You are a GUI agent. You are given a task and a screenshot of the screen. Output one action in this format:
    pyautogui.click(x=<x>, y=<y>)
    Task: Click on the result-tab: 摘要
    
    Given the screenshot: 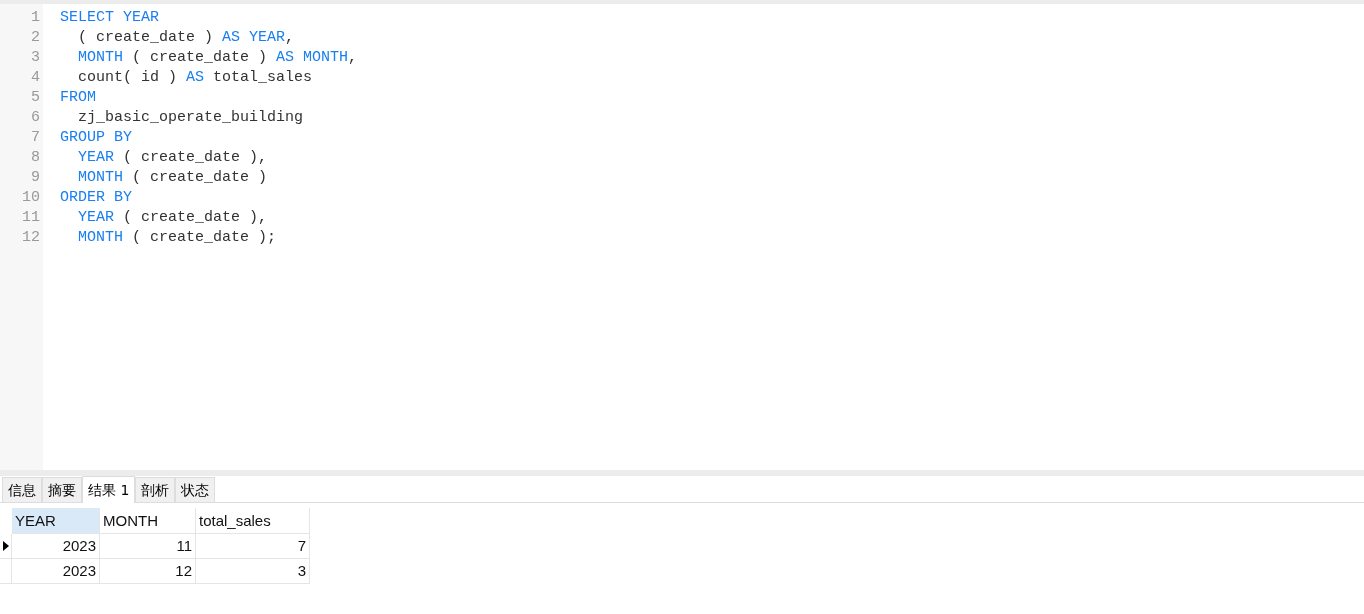 What is the action you would take?
    pyautogui.click(x=62, y=489)
    